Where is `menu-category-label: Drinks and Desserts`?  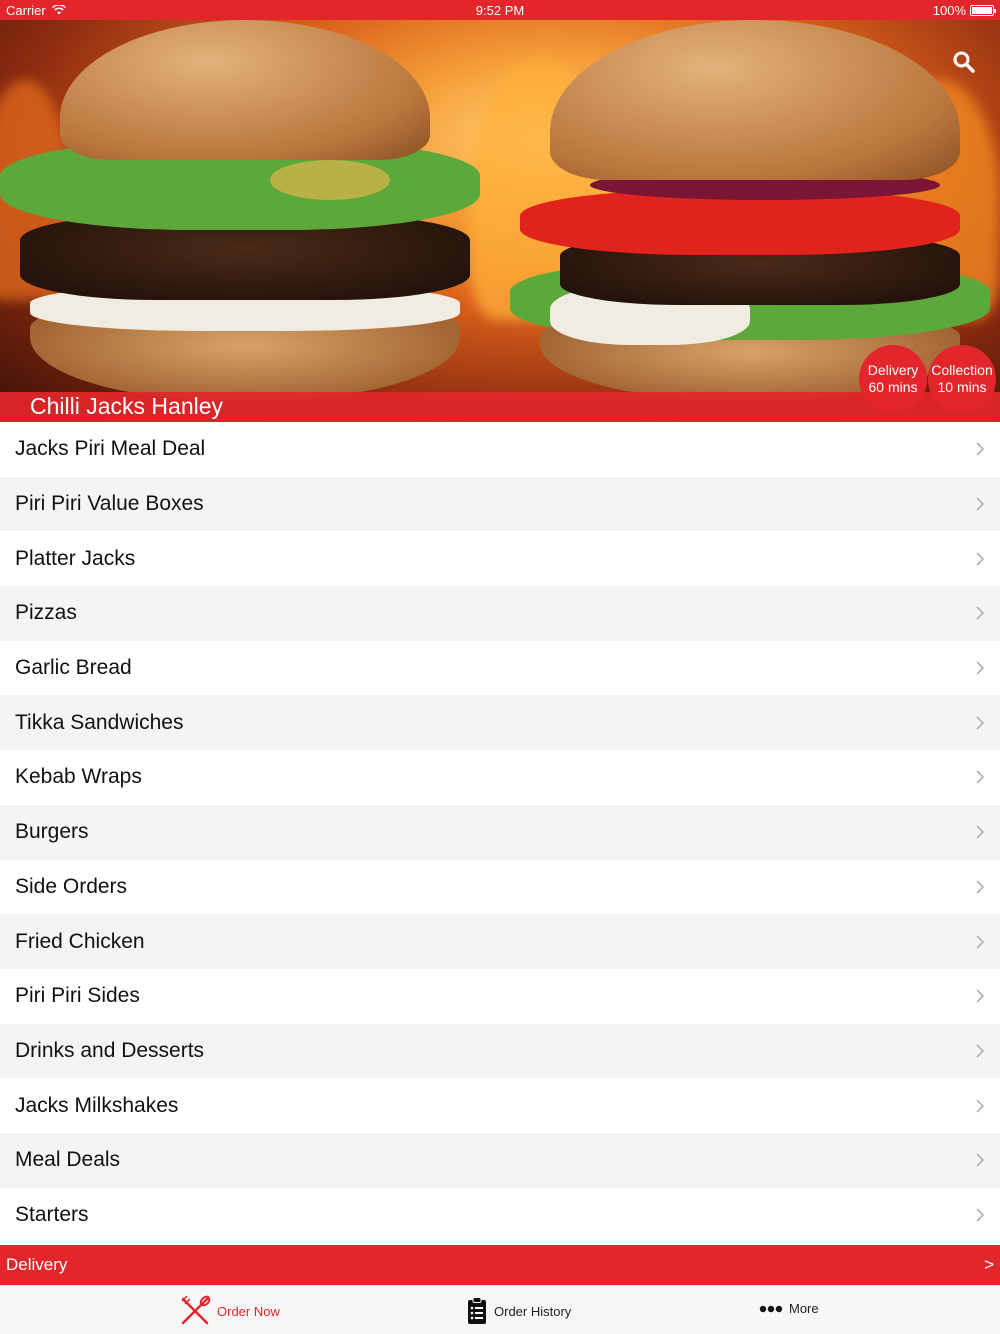 menu-category-label: Drinks and Desserts is located at coordinates (110, 1050).